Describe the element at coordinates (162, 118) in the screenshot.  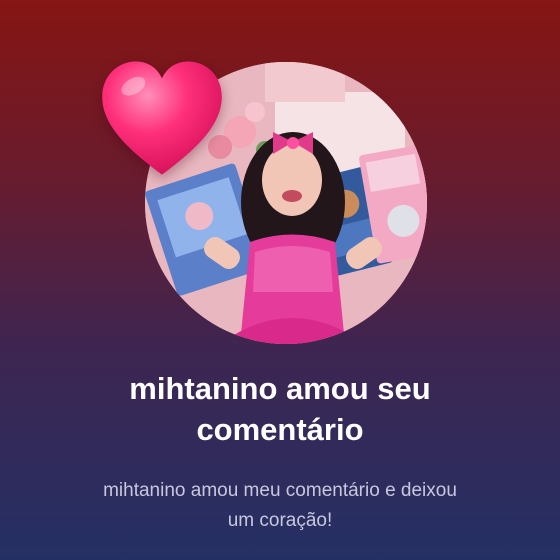
I see `heart-icon` at that location.